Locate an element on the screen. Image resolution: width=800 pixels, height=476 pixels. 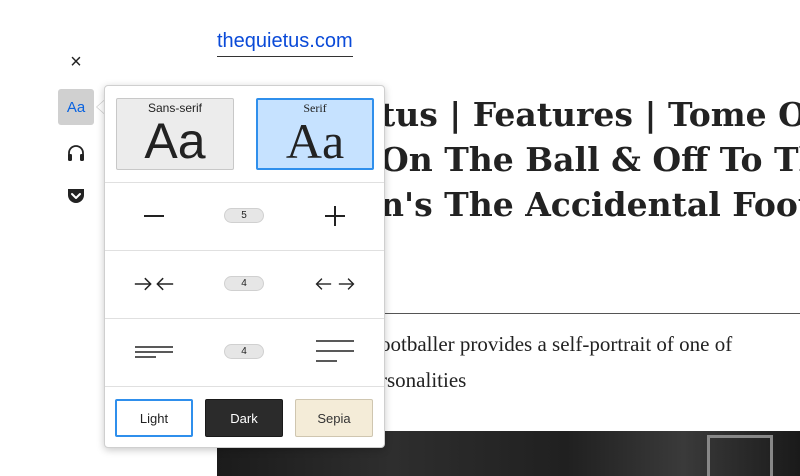
font-serif-sample: Aa is located at coordinates (315, 141).